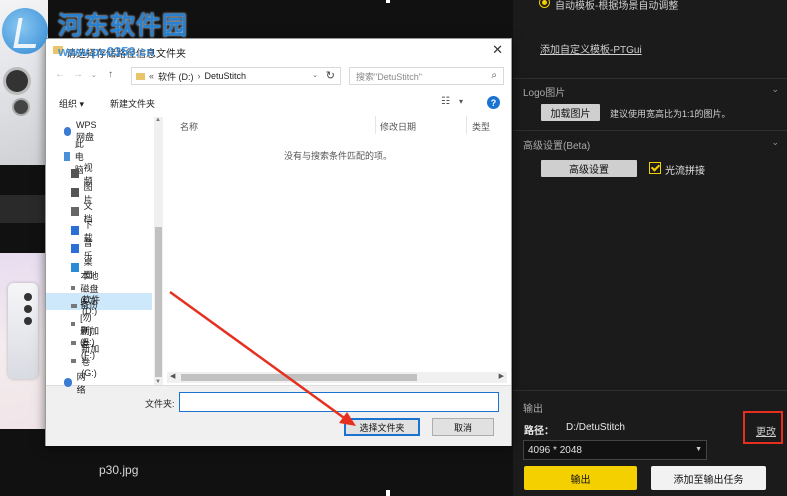 This screenshot has height=496, width=787. I want to click on watermark-title: 河东软件园, so click(123, 25).